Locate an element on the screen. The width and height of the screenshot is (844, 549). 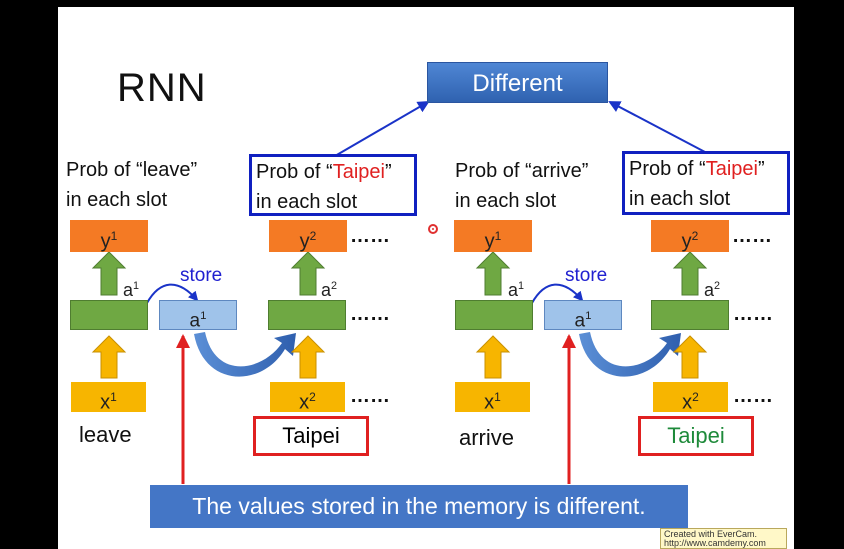
hidden-a2-label-left: a2 is located at coordinates (329, 290).